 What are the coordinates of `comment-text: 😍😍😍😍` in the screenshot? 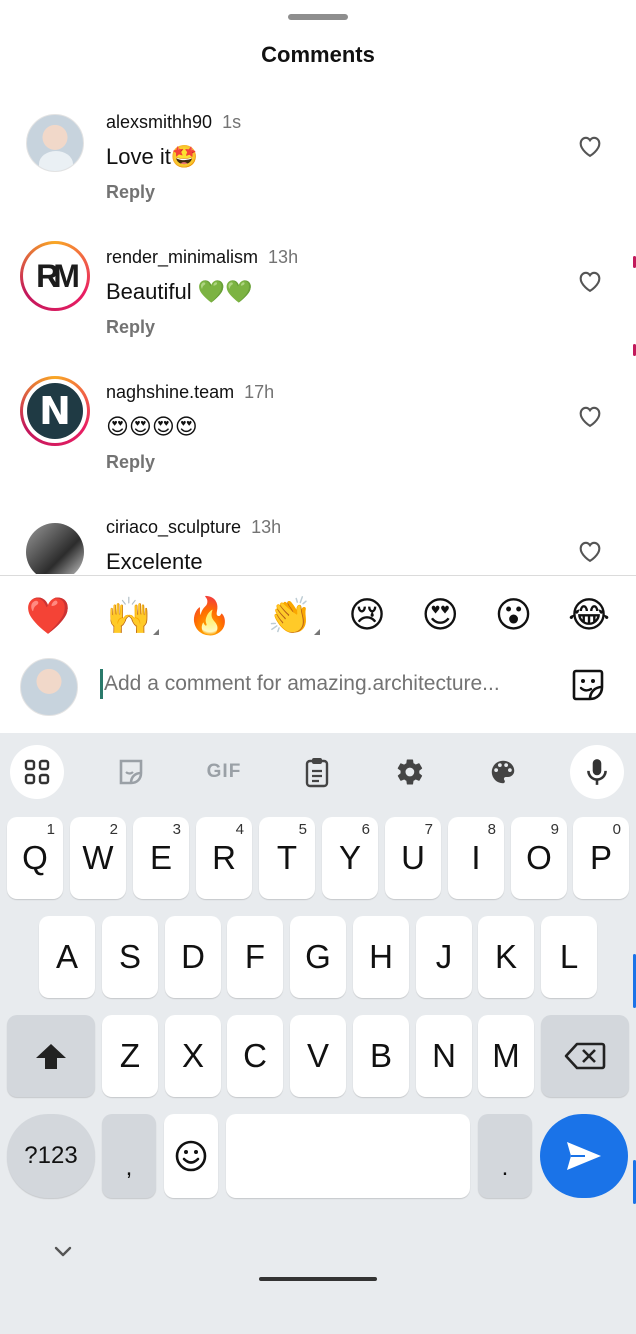 It's located at (152, 426).